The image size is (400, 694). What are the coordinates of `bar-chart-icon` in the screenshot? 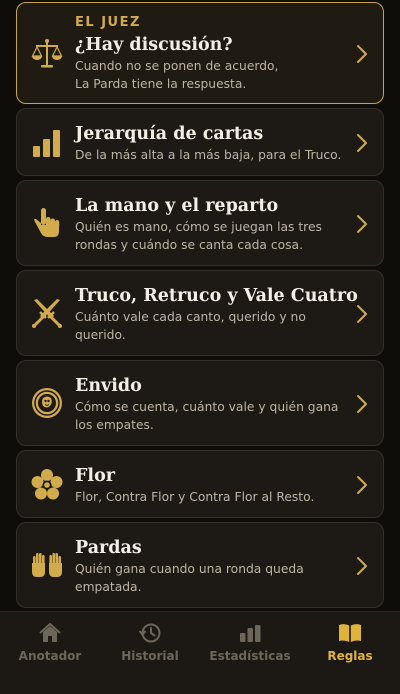 It's located at (47, 143).